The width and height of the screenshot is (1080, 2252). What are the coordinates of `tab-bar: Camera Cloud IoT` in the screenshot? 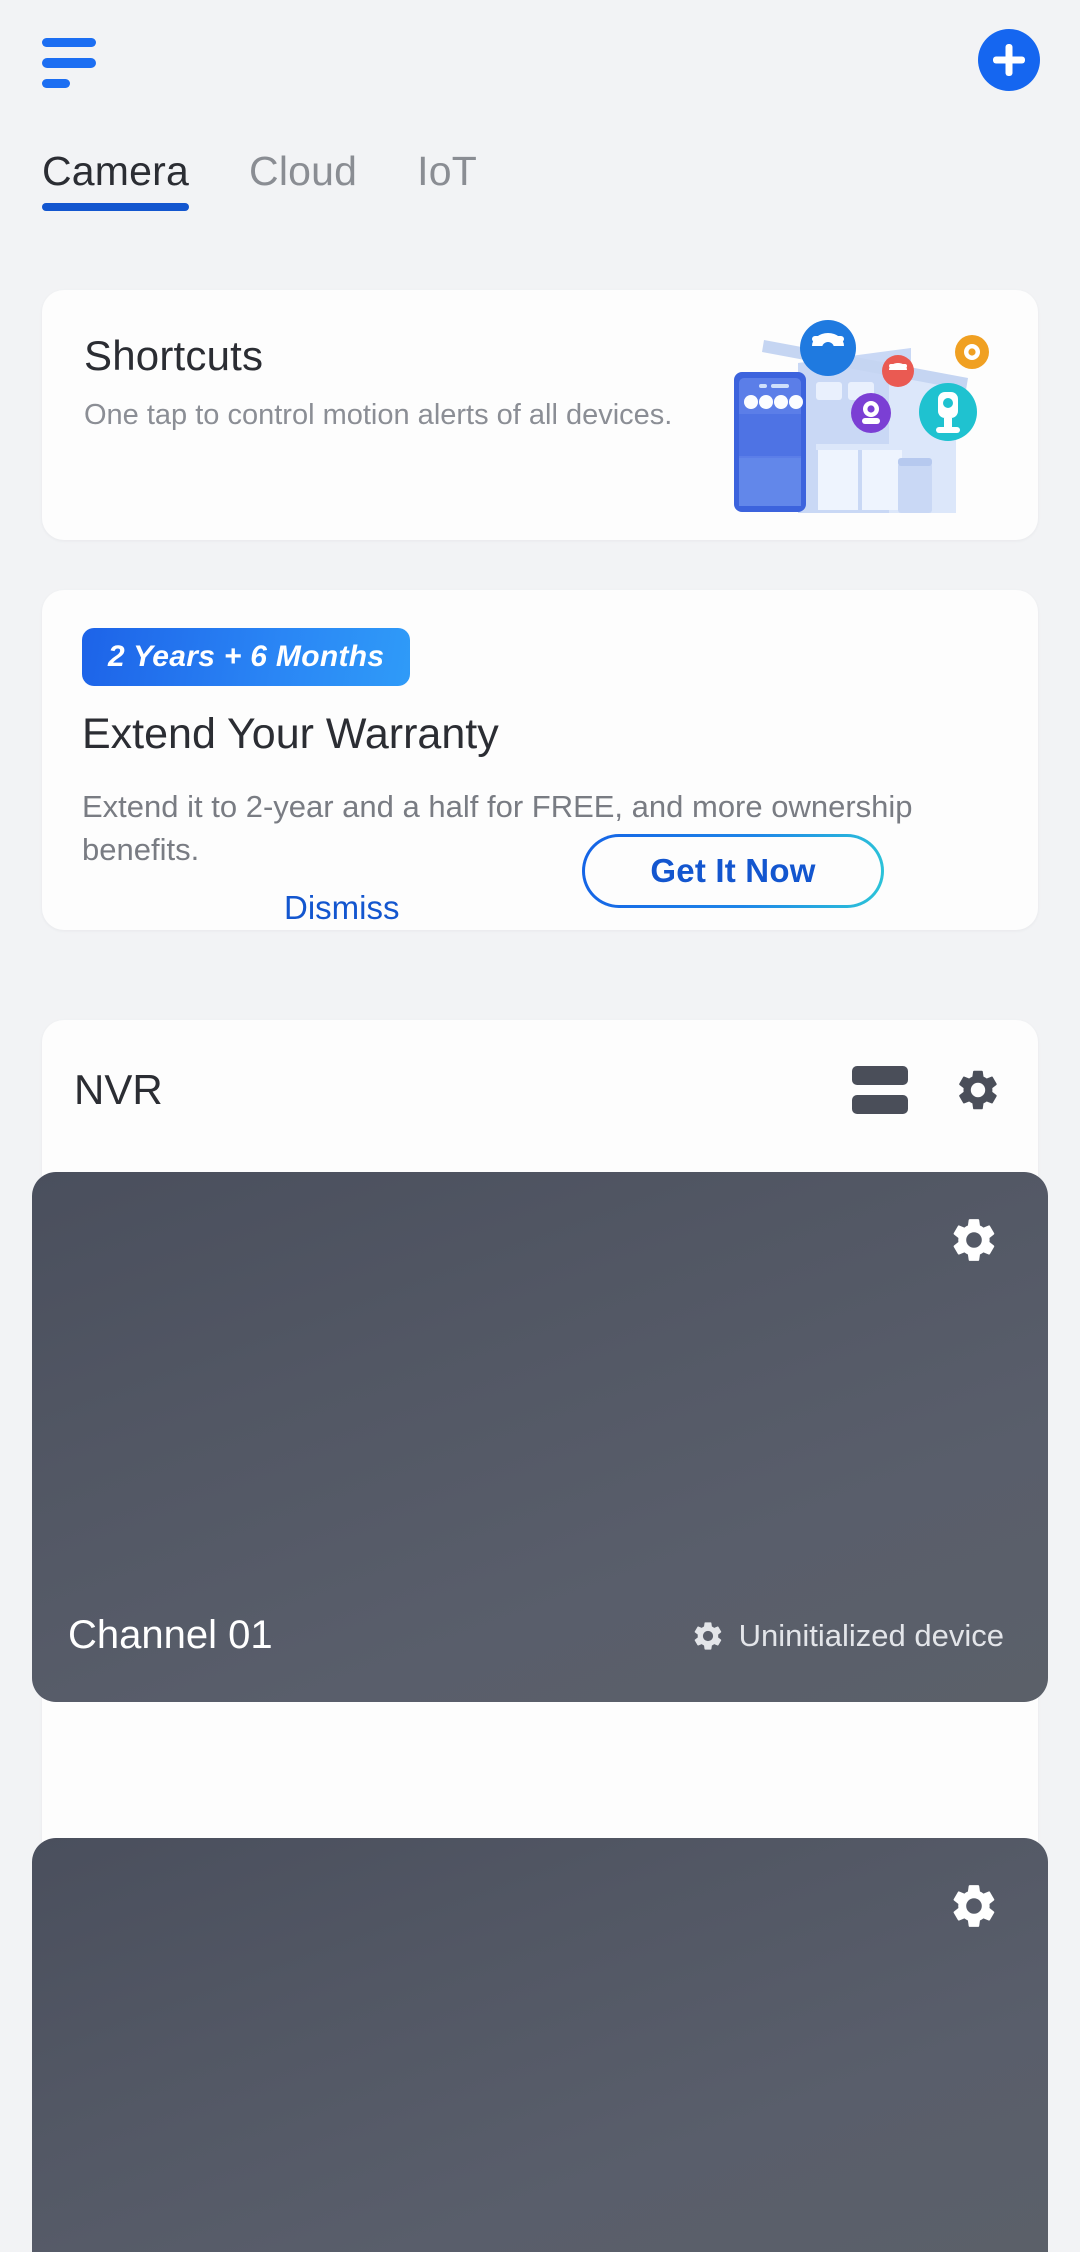 It's located at (540, 188).